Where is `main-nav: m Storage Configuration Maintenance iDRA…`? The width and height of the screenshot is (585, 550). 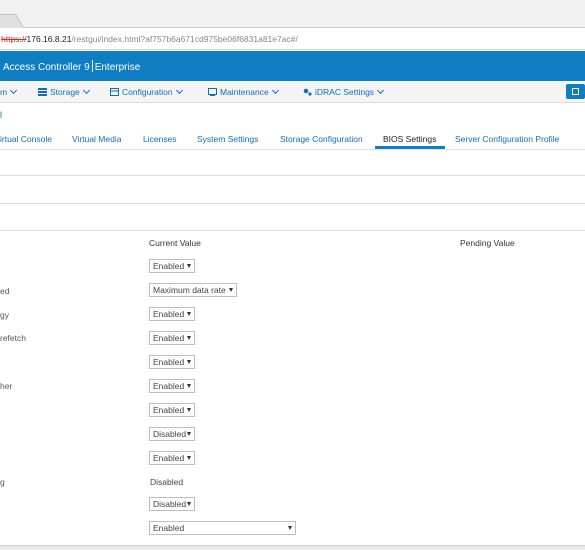 main-nav: m Storage Configuration Maintenance iDRA… is located at coordinates (292, 92).